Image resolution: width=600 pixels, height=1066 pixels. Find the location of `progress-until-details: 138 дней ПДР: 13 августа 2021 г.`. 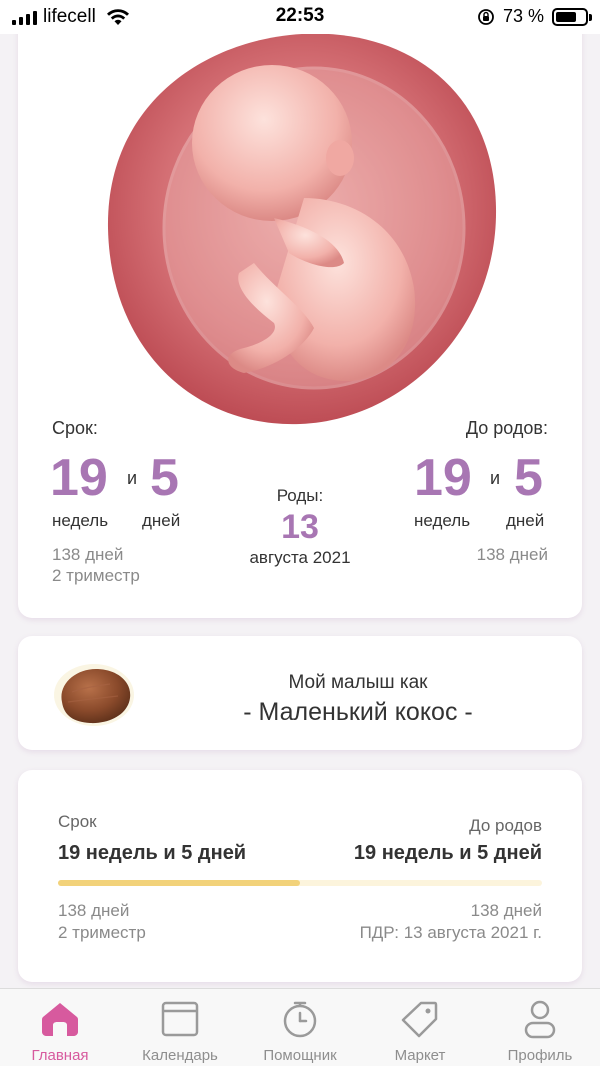

progress-until-details: 138 дней ПДР: 13 августа 2021 г. is located at coordinates (451, 922).